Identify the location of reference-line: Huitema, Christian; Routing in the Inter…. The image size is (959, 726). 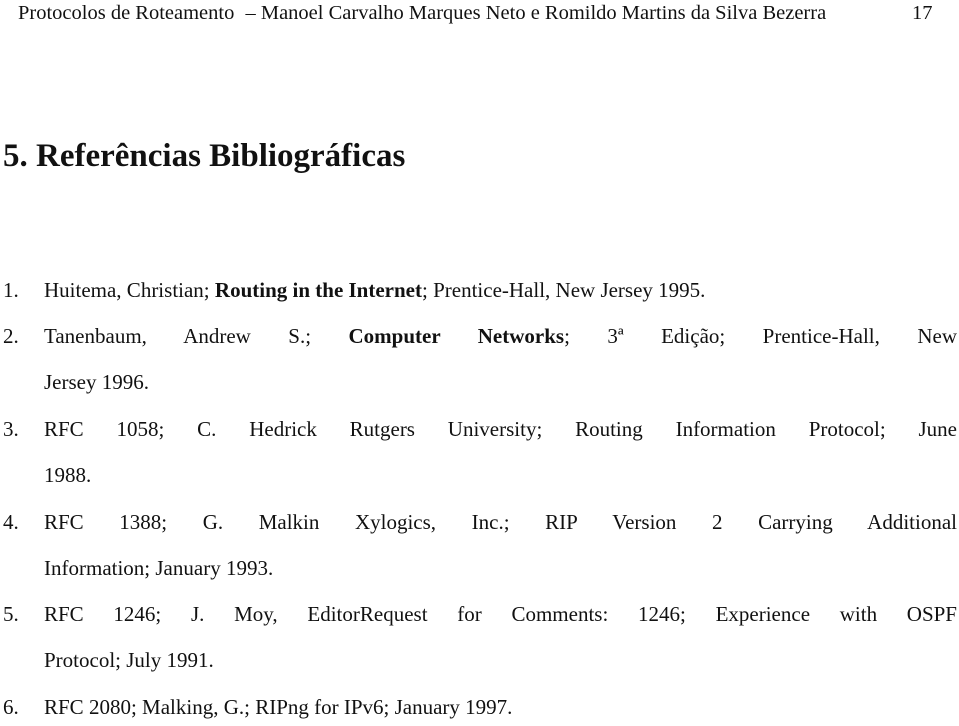
(500, 290).